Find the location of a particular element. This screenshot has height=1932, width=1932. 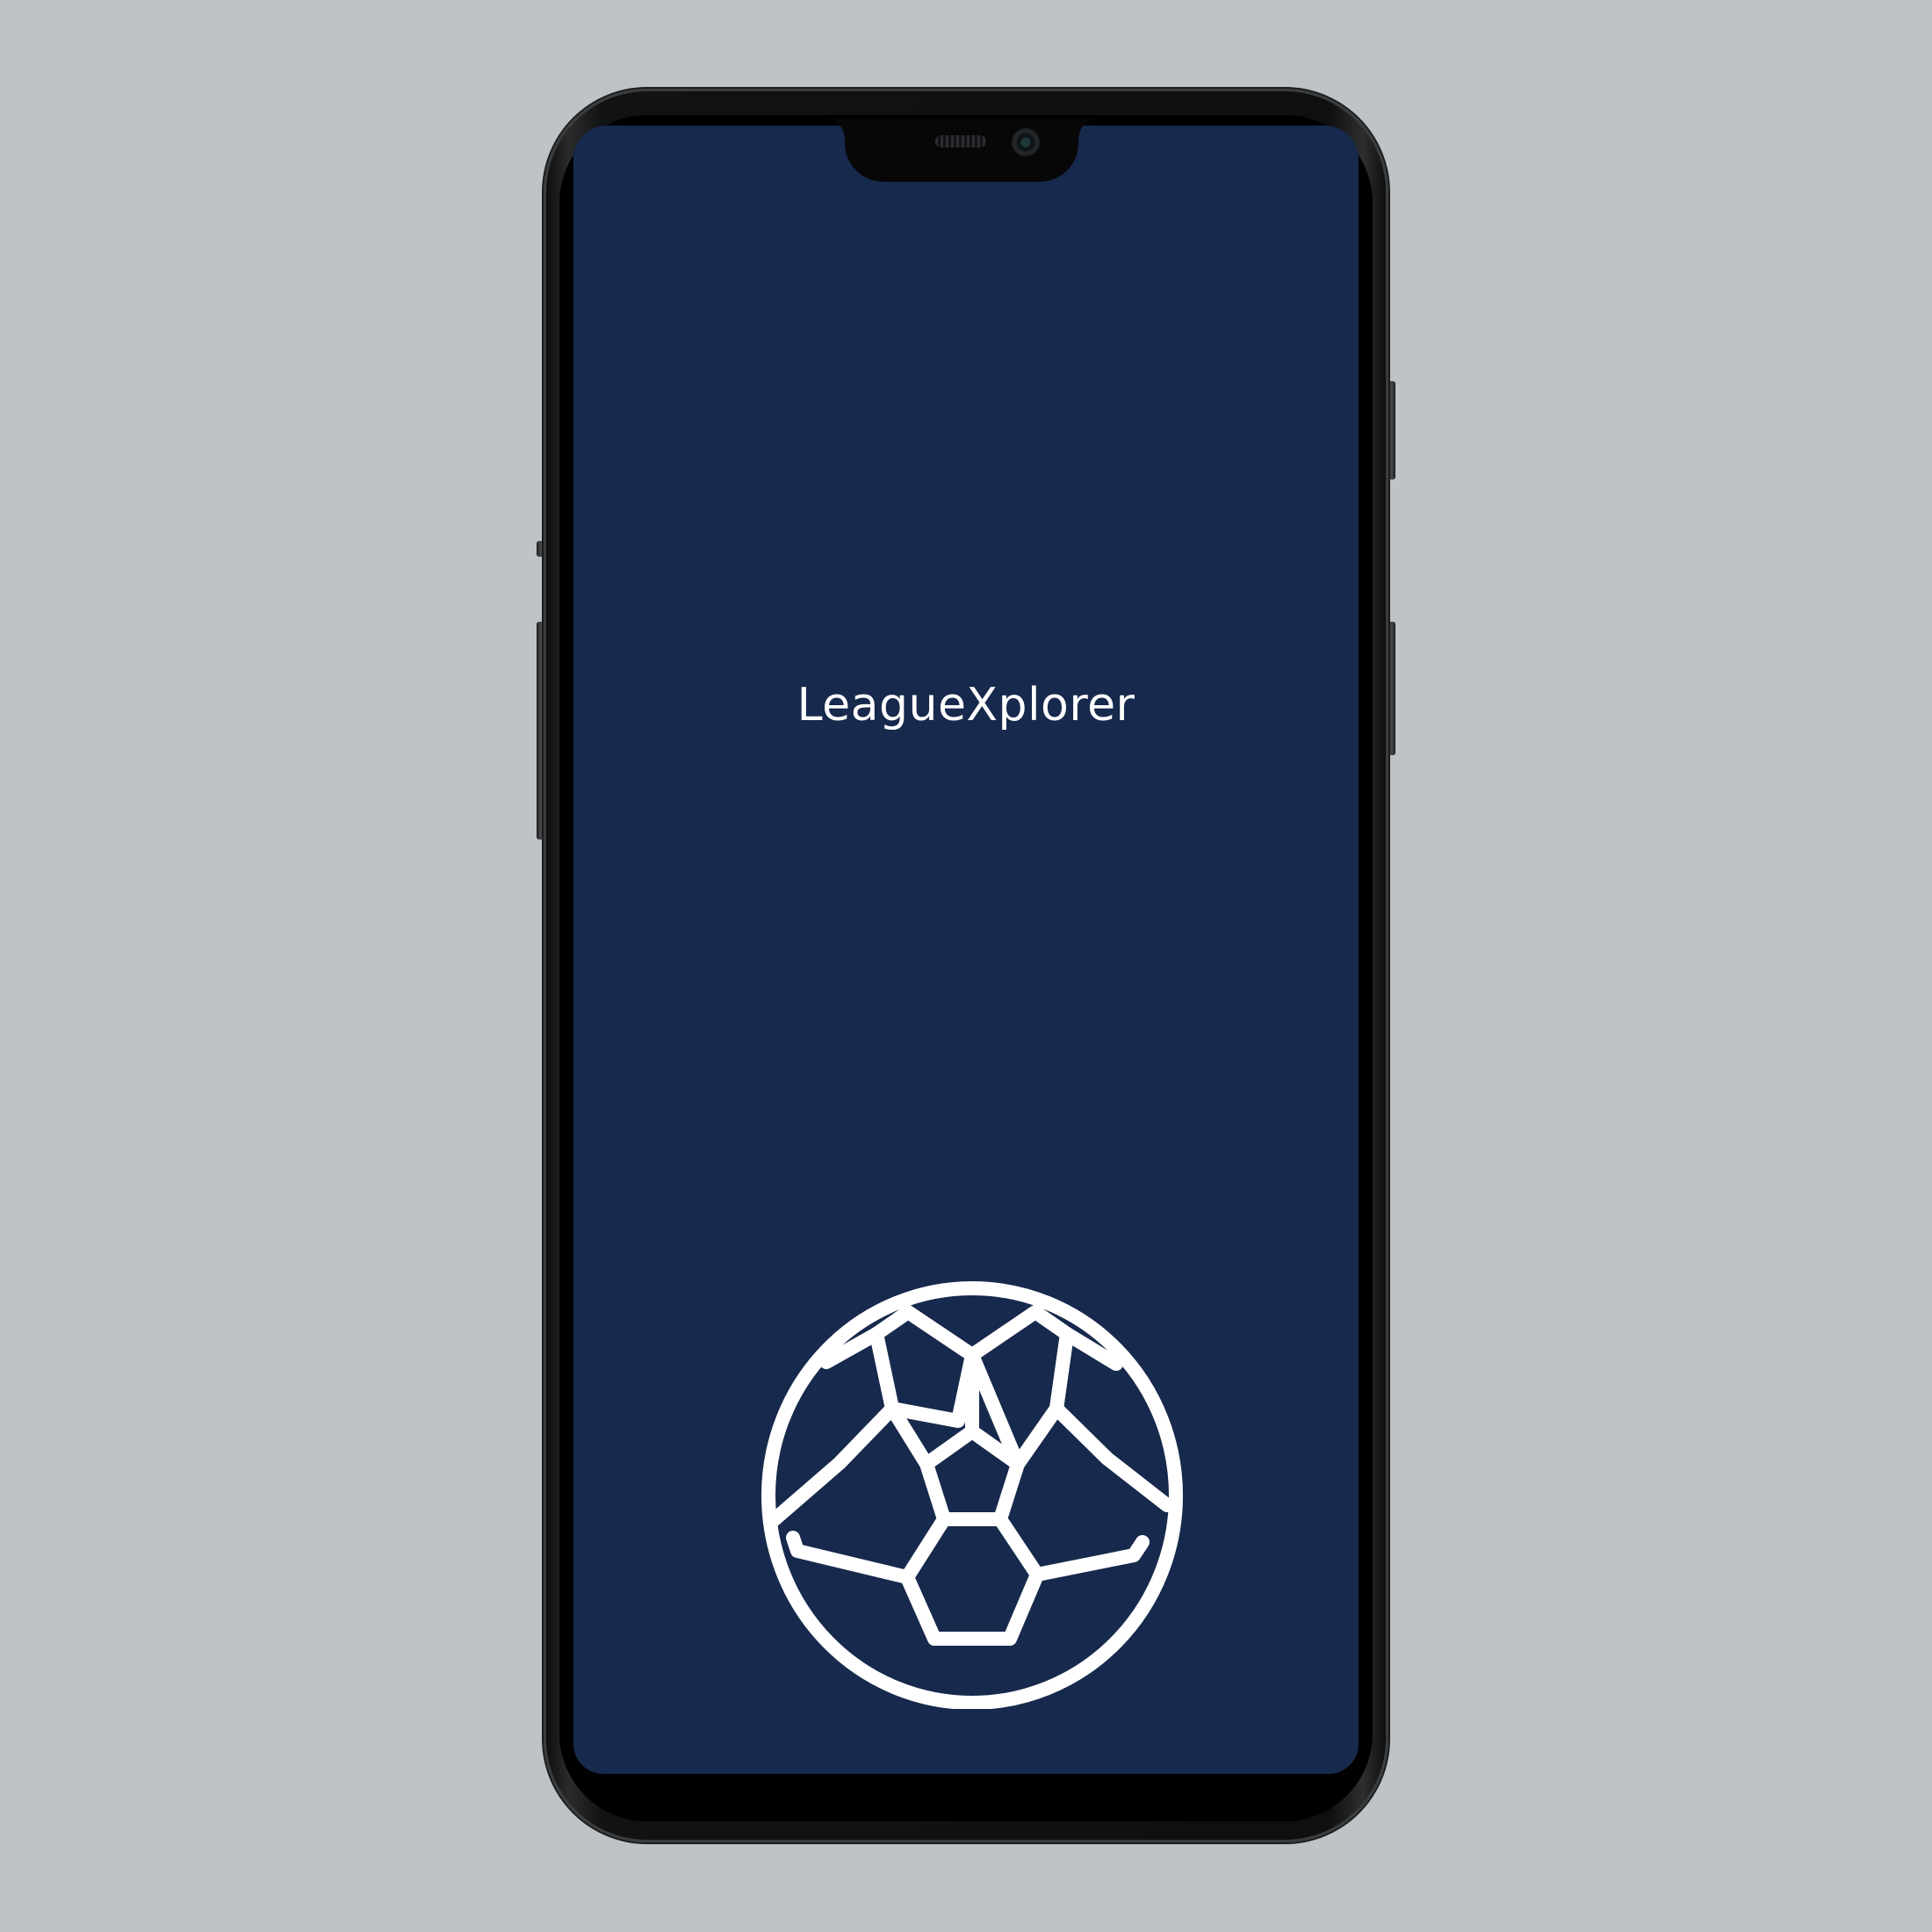

phone-button-power is located at coordinates (1391, 689).